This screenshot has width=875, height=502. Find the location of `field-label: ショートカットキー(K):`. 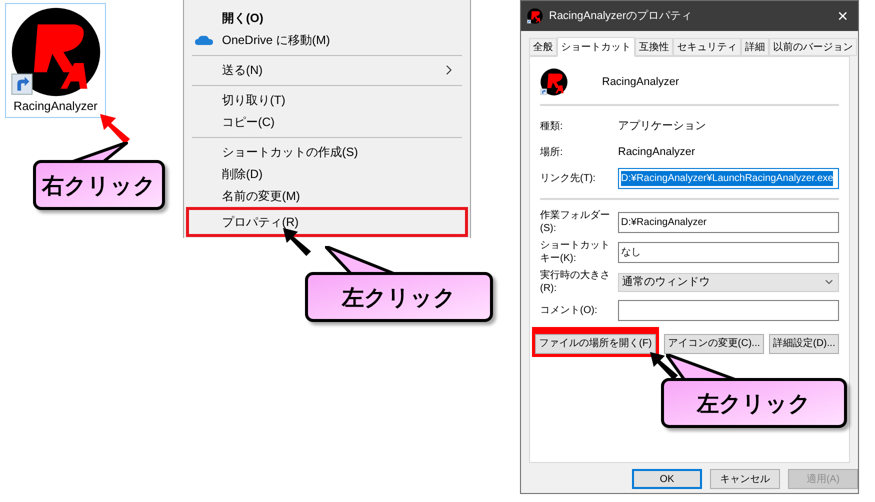

field-label: ショートカットキー(K): is located at coordinates (575, 252).